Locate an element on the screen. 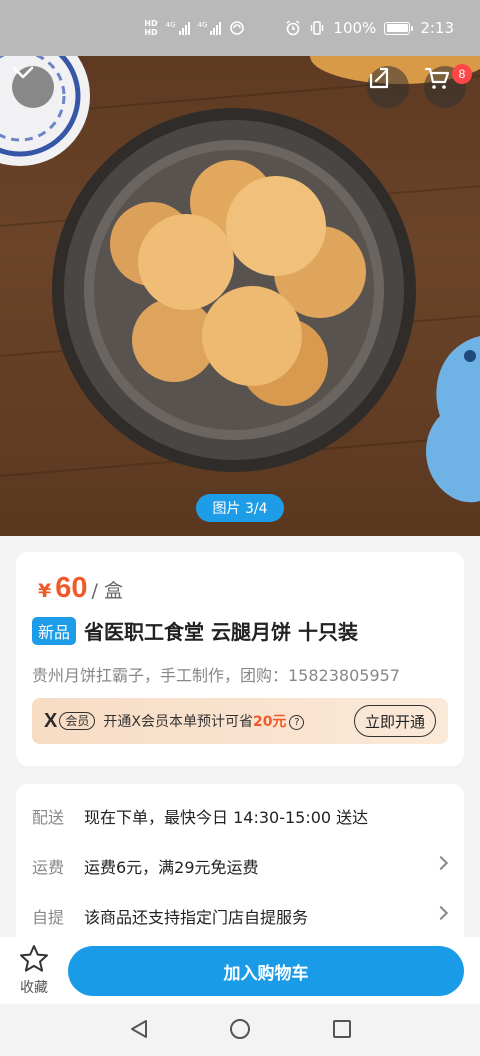  favorite-button: 收藏 is located at coordinates (34, 970).